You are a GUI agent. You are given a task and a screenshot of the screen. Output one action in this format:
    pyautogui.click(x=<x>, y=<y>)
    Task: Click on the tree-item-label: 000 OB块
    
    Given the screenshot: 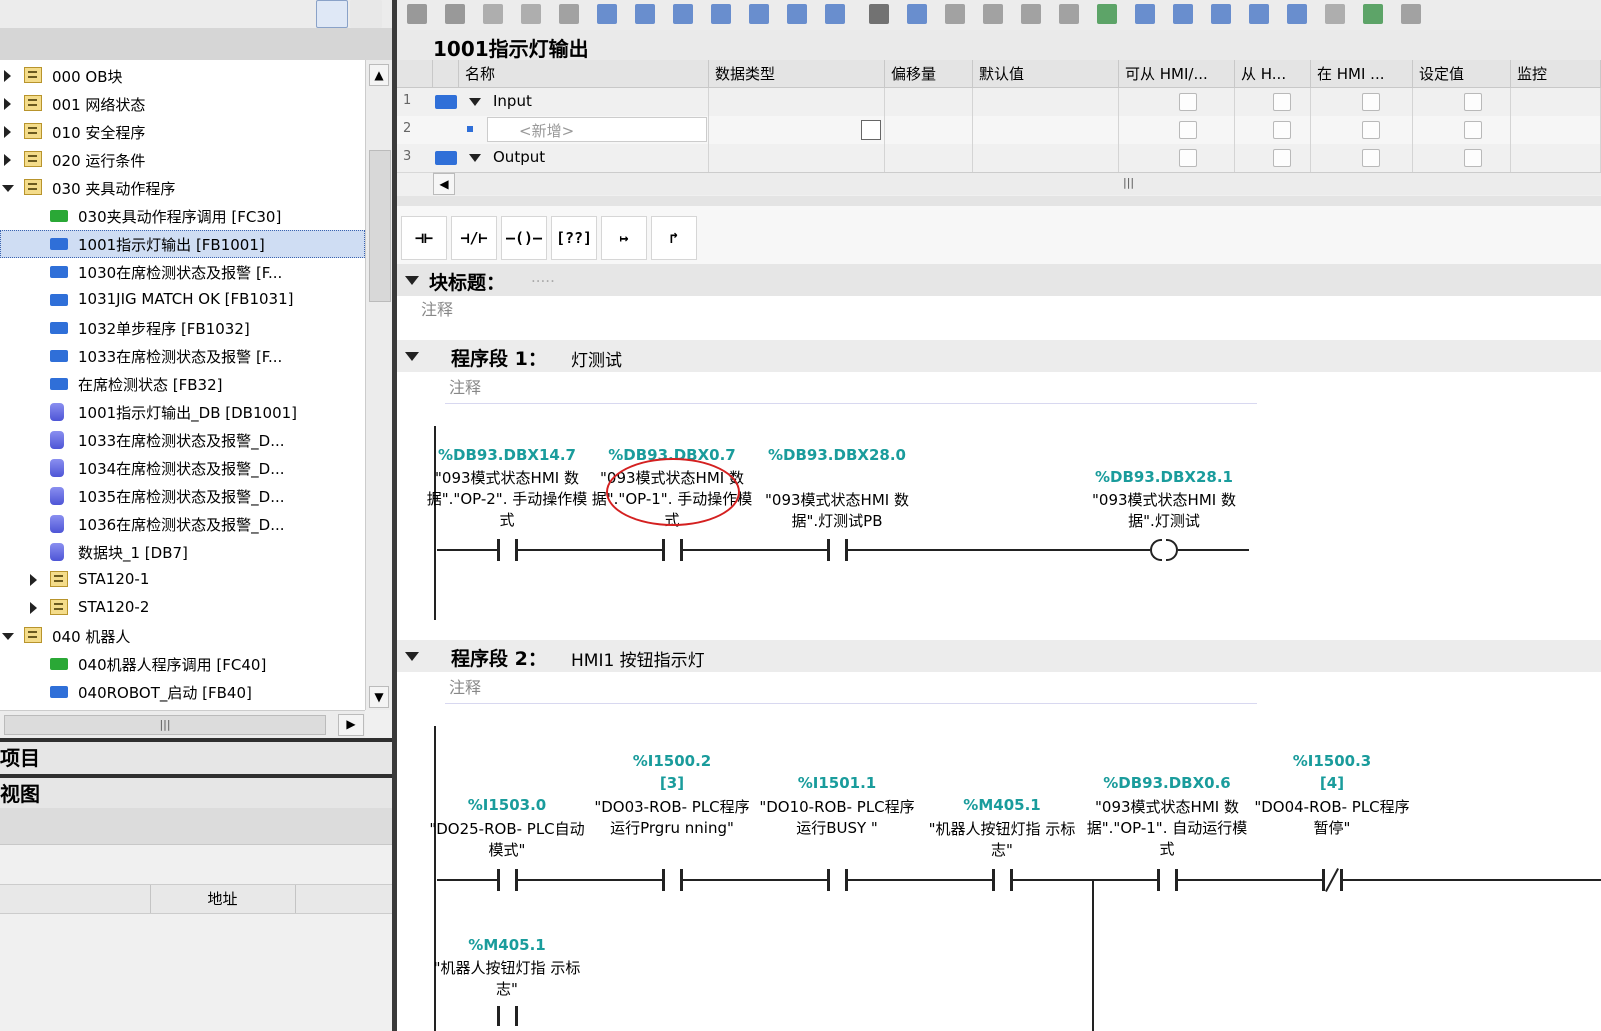 What is the action you would take?
    pyautogui.click(x=87, y=77)
    